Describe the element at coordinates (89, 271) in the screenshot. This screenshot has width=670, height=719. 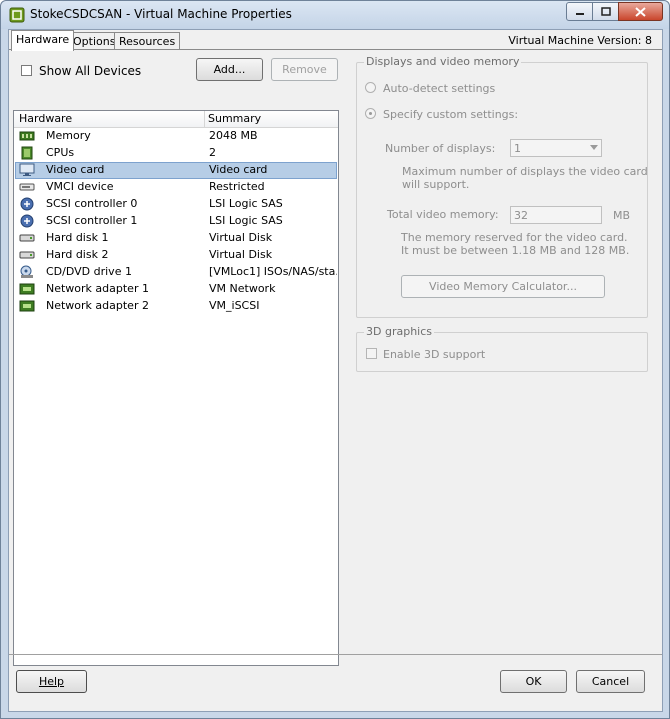
I see `item-name: CD/DVD drive 1` at that location.